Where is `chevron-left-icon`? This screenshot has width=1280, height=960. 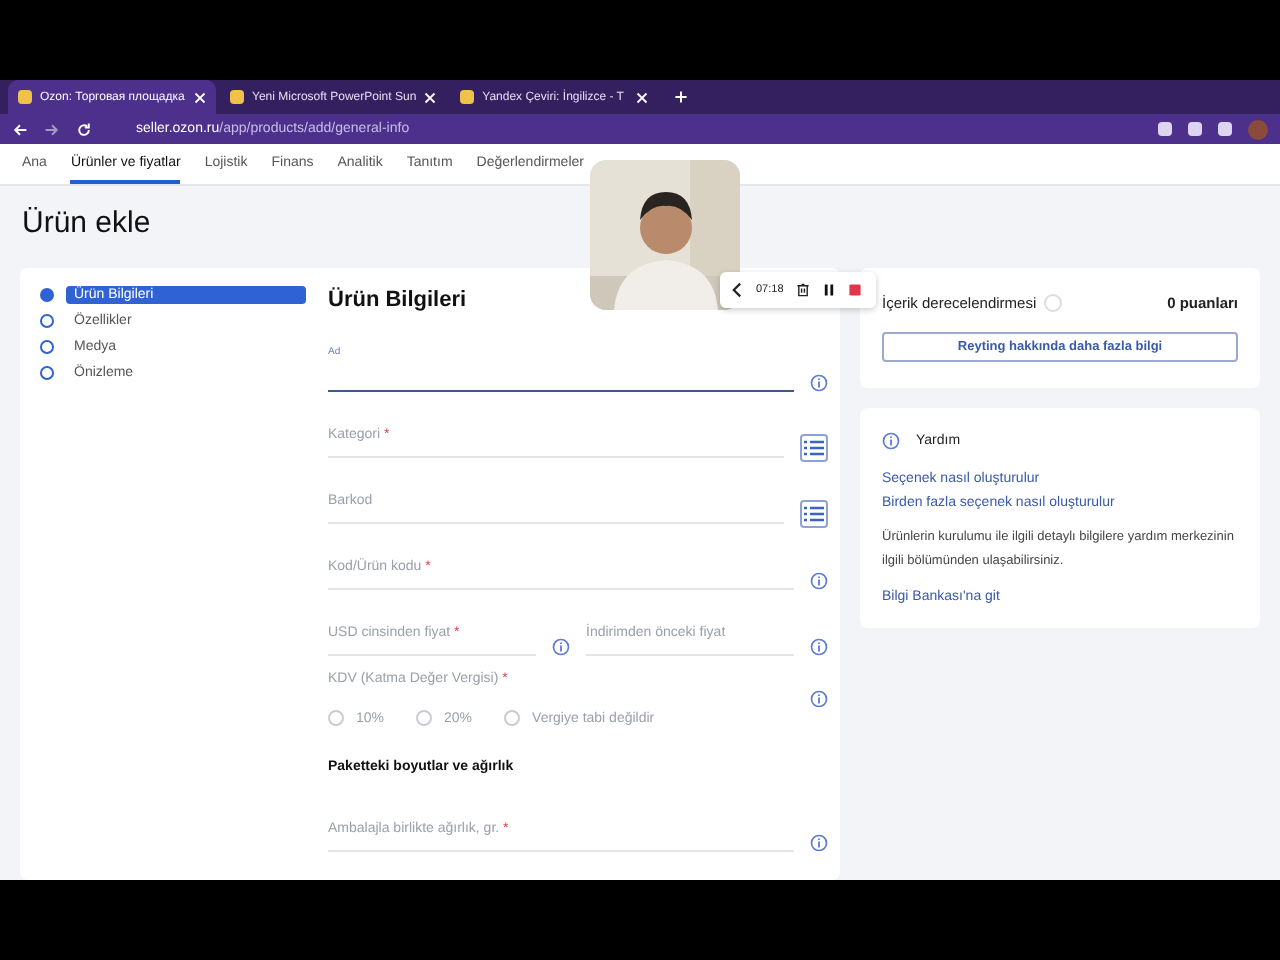 chevron-left-icon is located at coordinates (737, 290).